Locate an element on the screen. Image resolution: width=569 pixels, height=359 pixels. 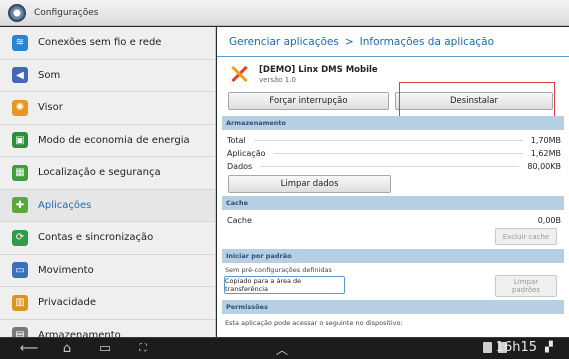
sidebar-item-label: Movimento is located at coordinates (66, 270).